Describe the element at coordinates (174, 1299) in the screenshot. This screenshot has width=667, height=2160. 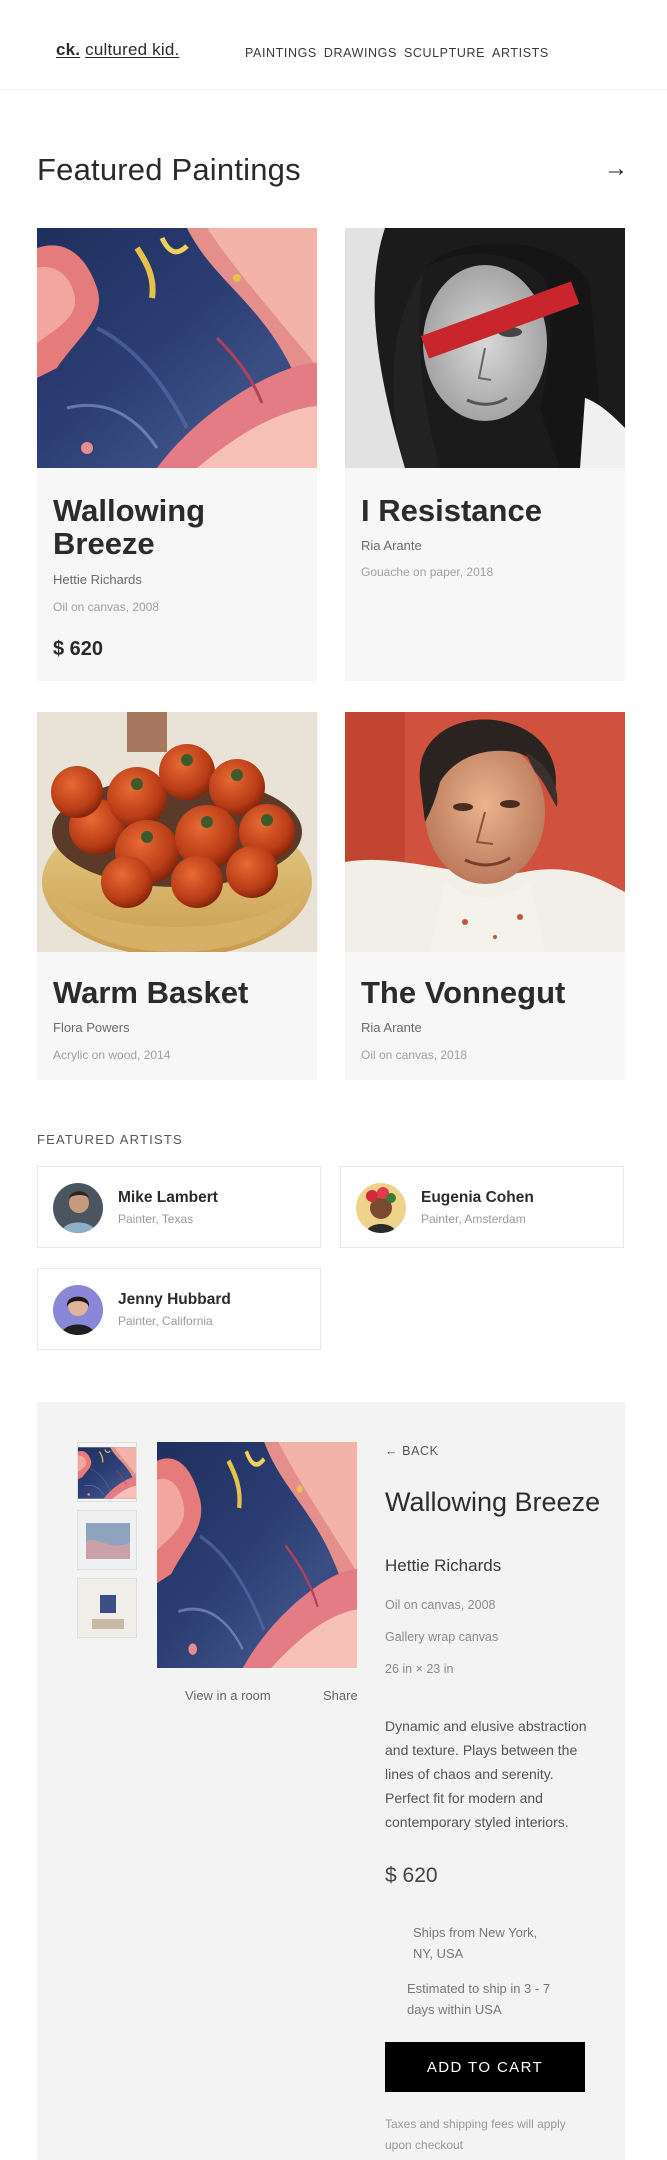
I see `artist-name: Jenny Hubbard` at that location.